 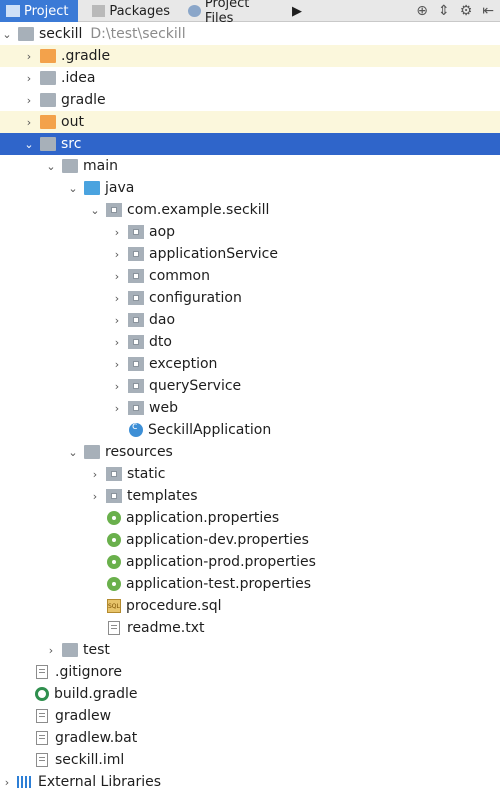 What do you see at coordinates (114, 606) in the screenshot?
I see `sql-file-icon` at bounding box center [114, 606].